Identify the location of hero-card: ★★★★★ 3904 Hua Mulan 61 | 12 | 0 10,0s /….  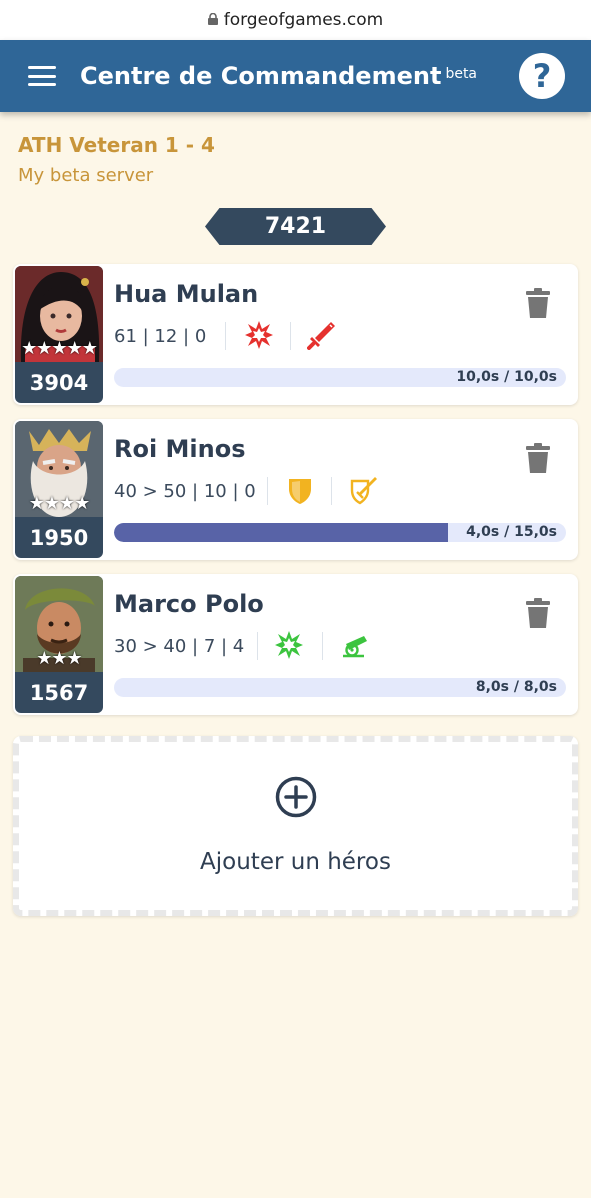
(295, 334).